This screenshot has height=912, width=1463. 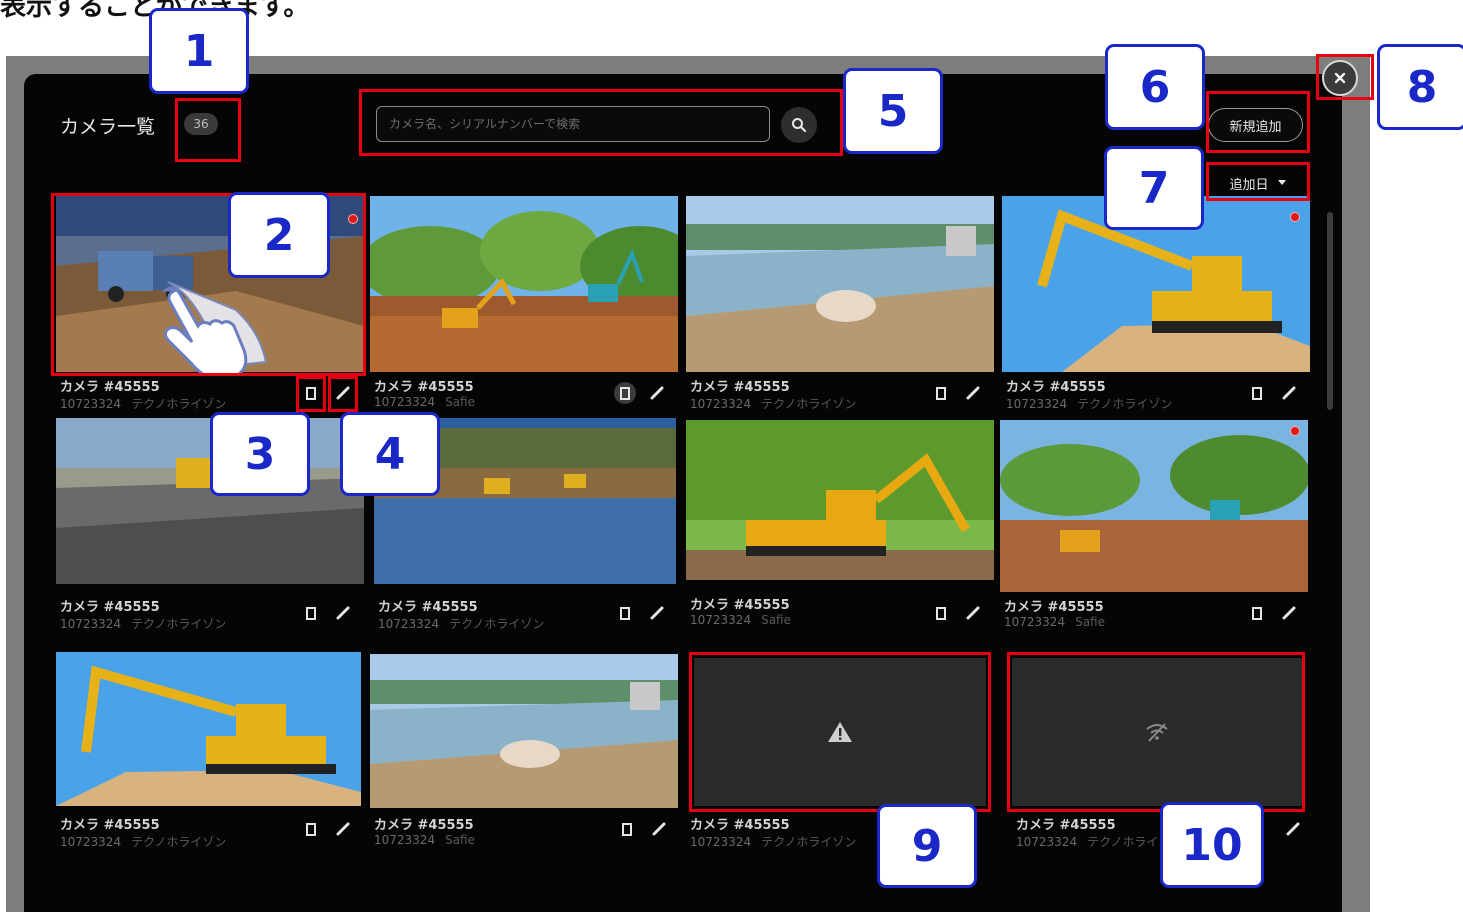 I want to click on camera-search-input, so click(x=573, y=124).